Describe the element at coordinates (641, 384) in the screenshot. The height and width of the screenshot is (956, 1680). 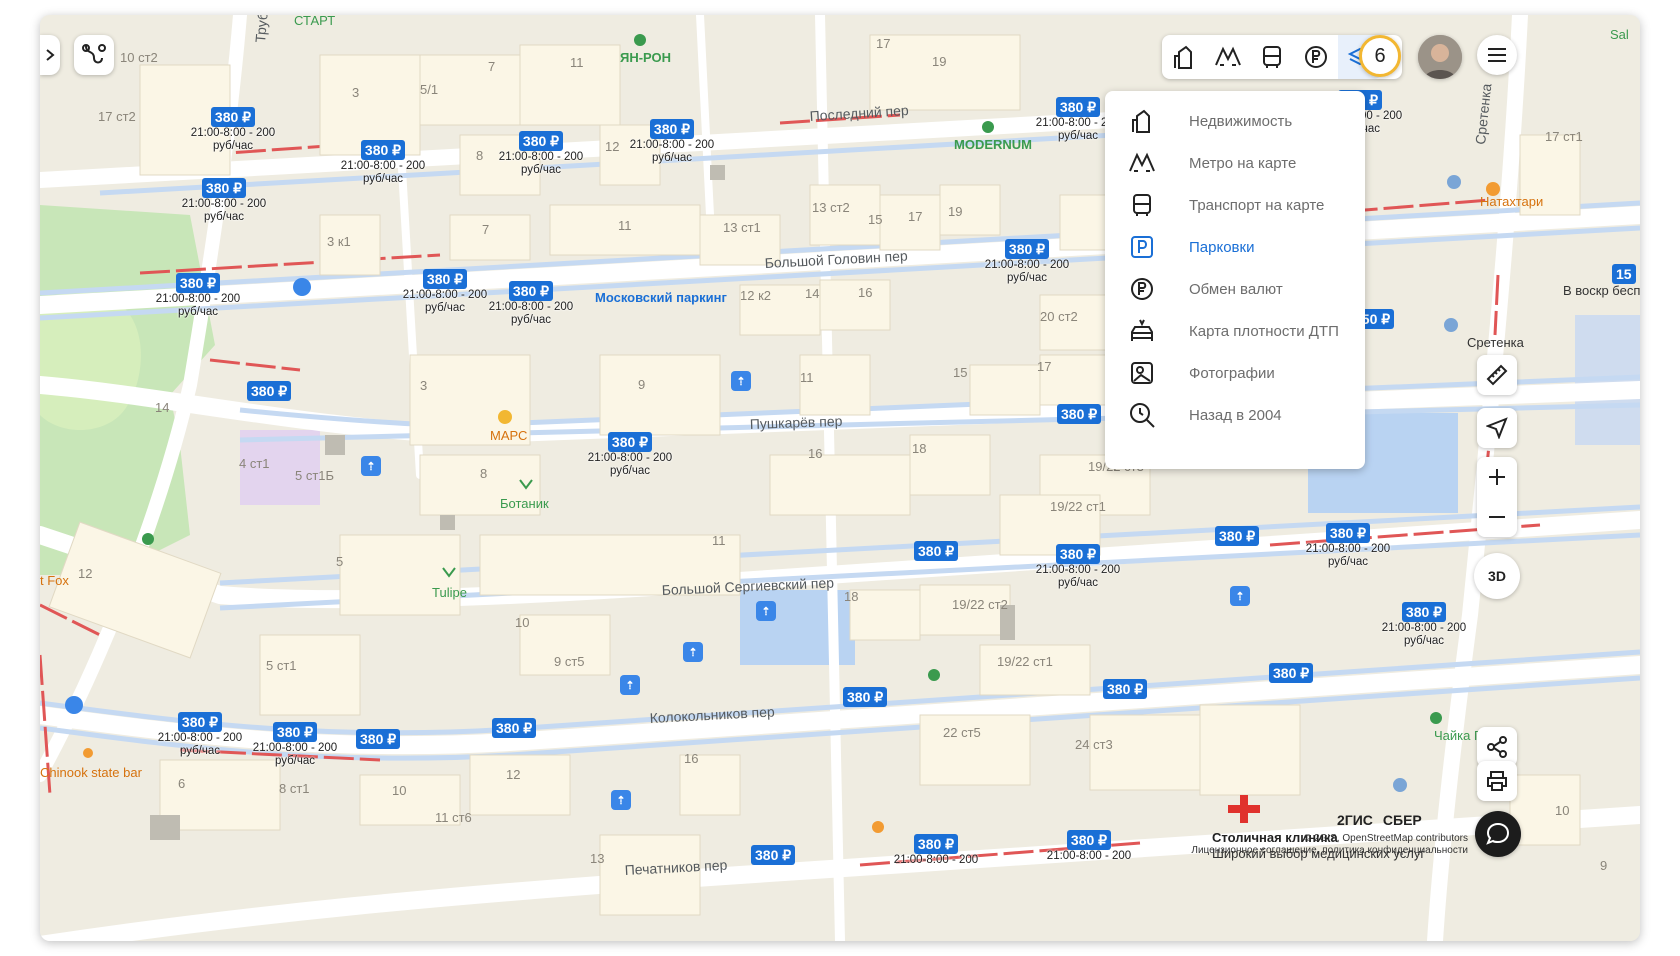
I see `building-number: 9` at that location.